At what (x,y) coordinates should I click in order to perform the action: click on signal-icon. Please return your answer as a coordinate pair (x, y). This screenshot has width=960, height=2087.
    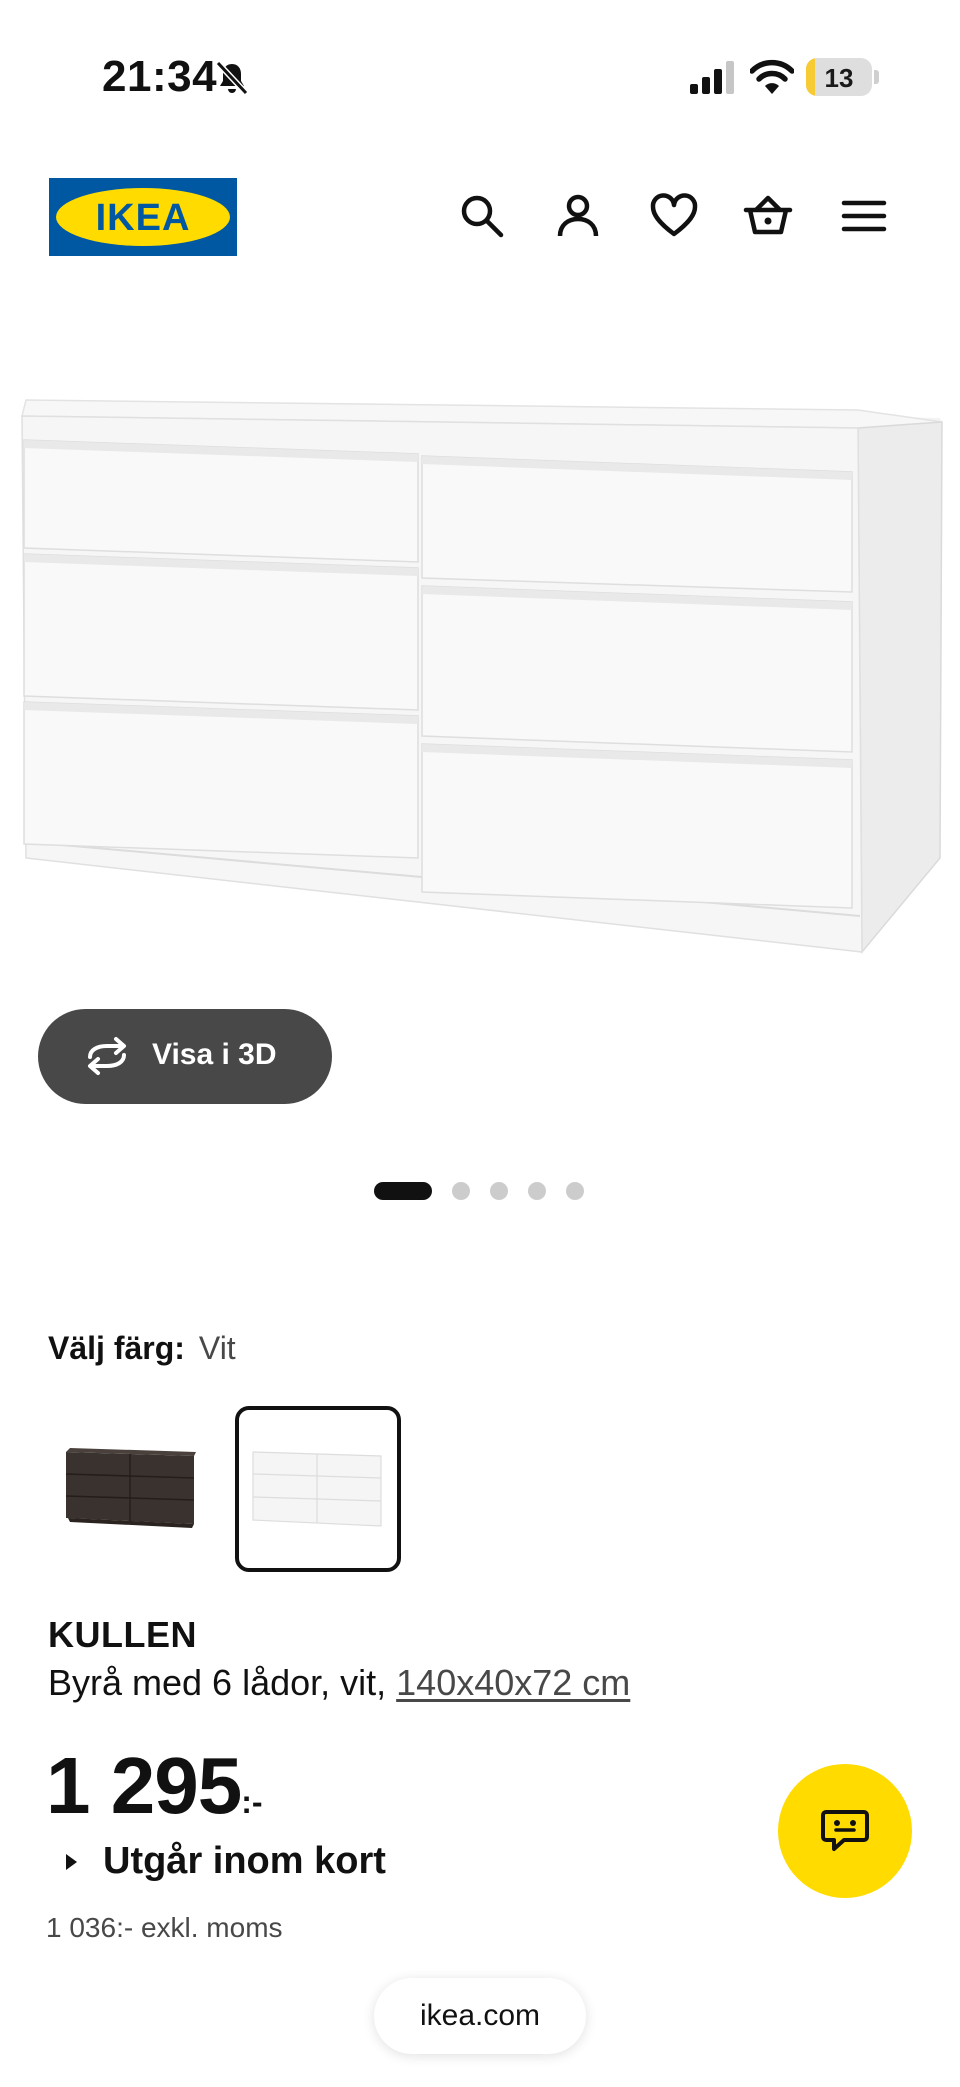
    Looking at the image, I should click on (712, 77).